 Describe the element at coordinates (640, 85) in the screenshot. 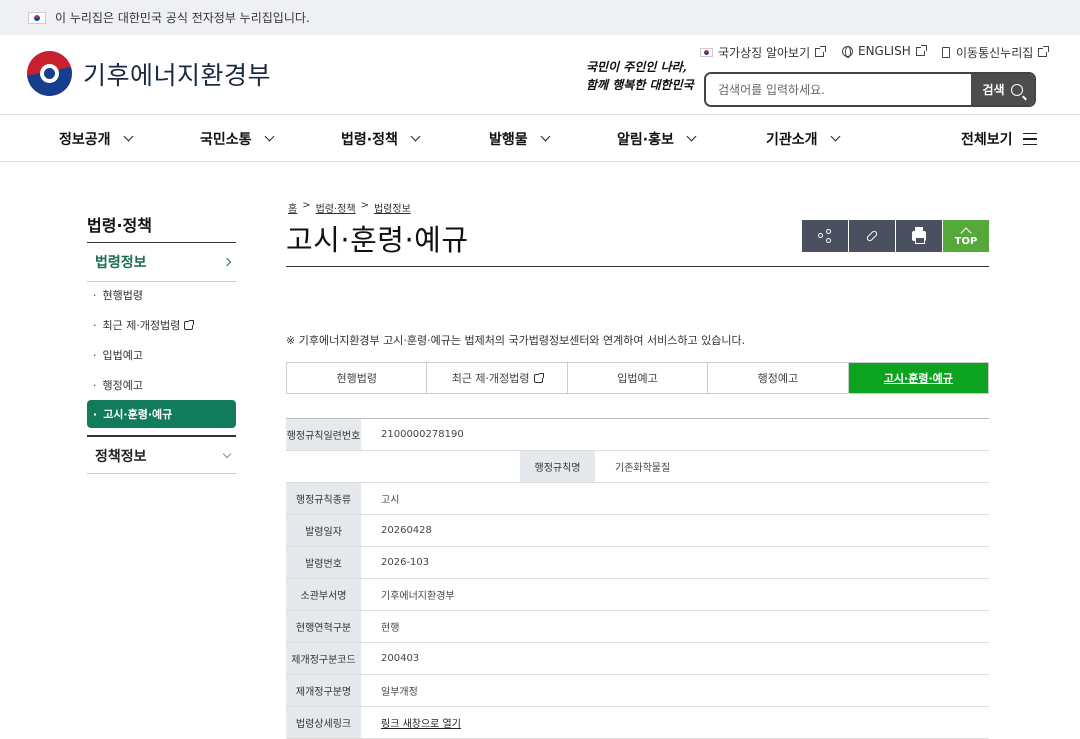

I see `slogan-line-2: 함께 행복한 대한민국` at that location.